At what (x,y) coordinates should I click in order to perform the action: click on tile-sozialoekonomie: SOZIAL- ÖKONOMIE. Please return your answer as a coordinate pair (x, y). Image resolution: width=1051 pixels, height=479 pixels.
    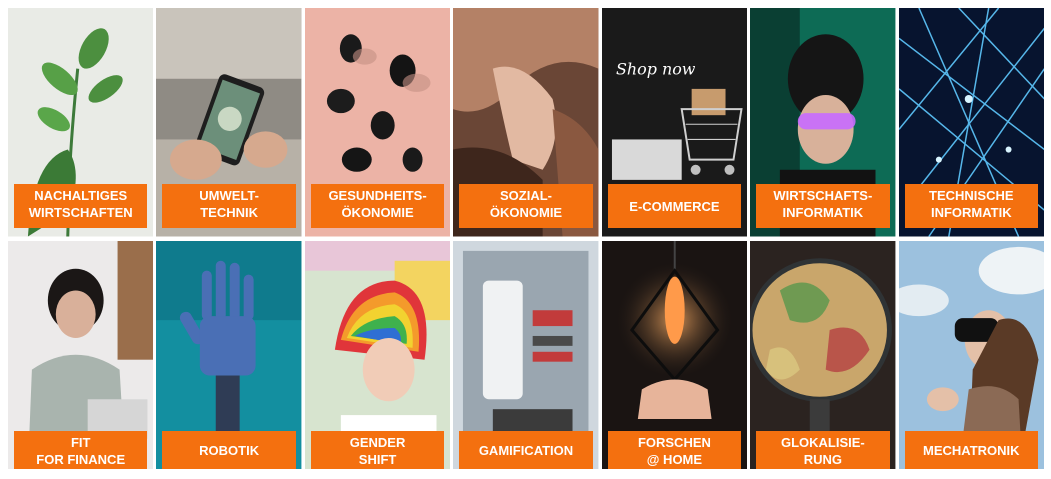
    Looking at the image, I should click on (526, 122).